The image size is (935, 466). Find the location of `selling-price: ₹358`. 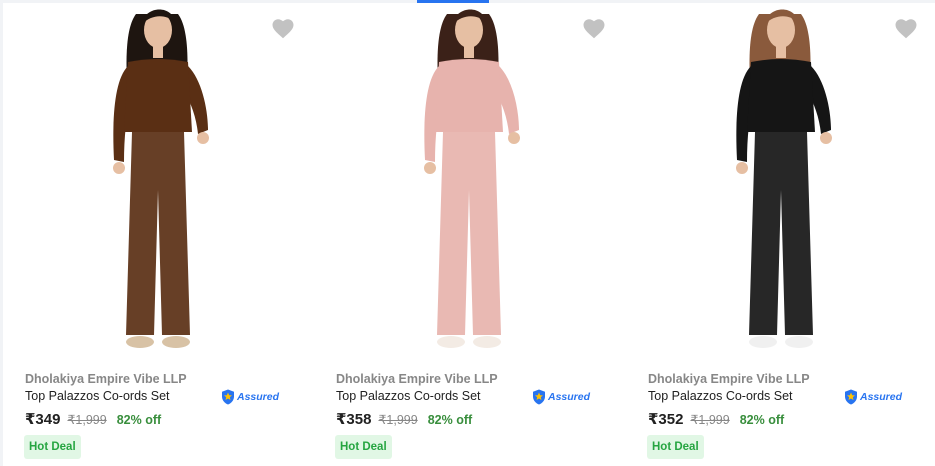

selling-price: ₹358 is located at coordinates (354, 419).